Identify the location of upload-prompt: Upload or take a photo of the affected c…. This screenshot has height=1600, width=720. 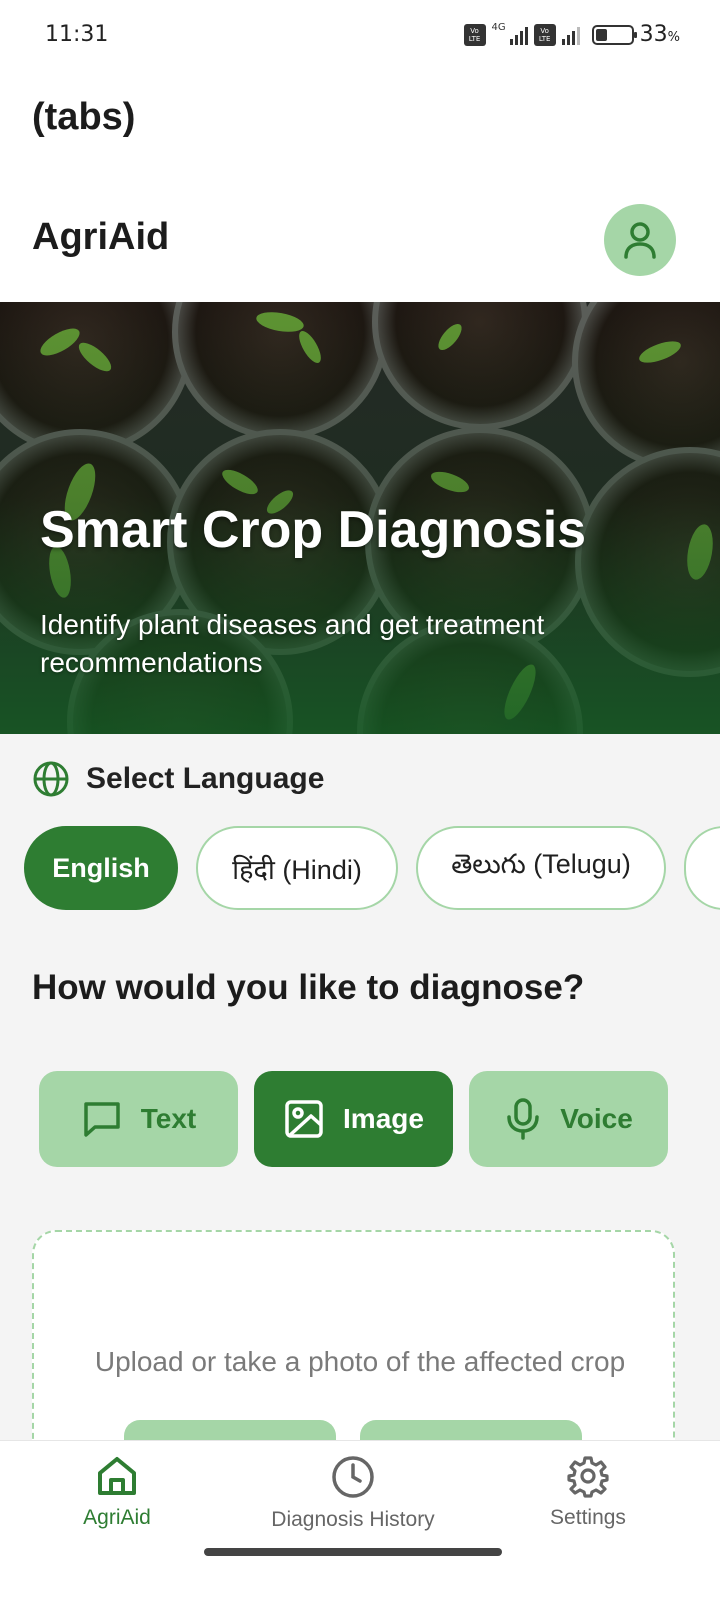
(360, 1361).